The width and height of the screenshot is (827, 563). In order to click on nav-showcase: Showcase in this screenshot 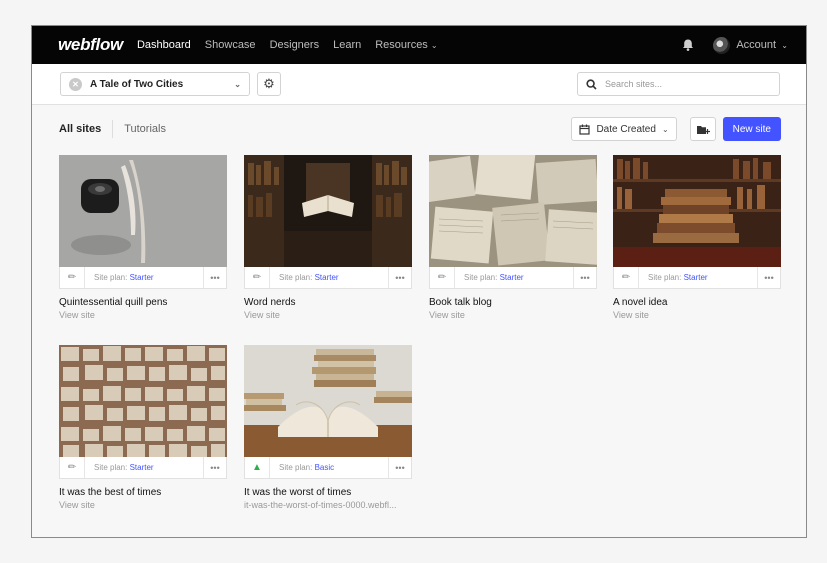, I will do `click(230, 45)`.